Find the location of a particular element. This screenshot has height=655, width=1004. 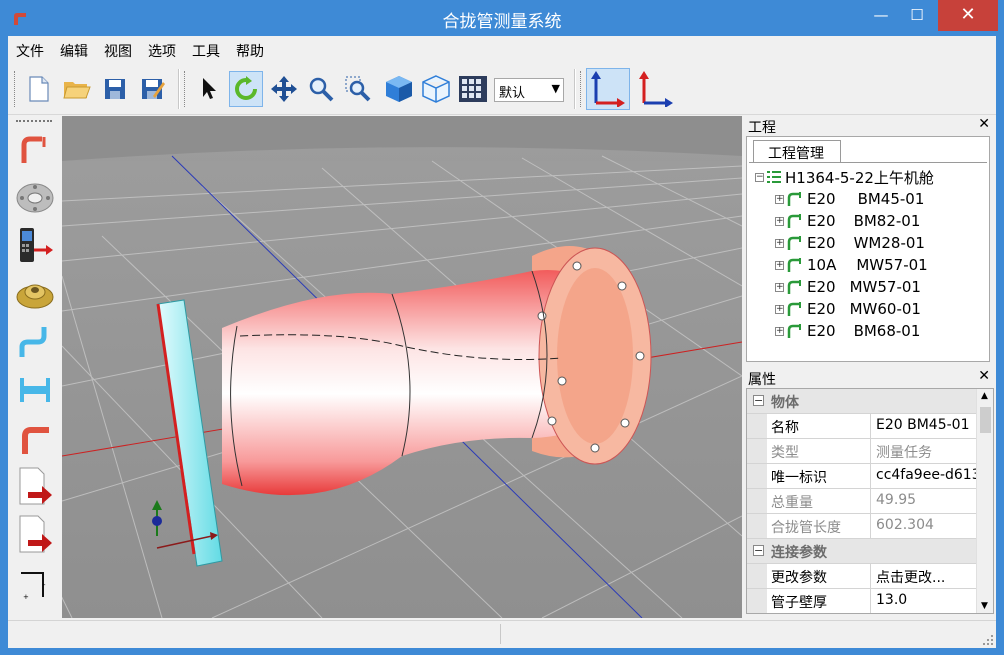

select-tool-button is located at coordinates (209, 89).